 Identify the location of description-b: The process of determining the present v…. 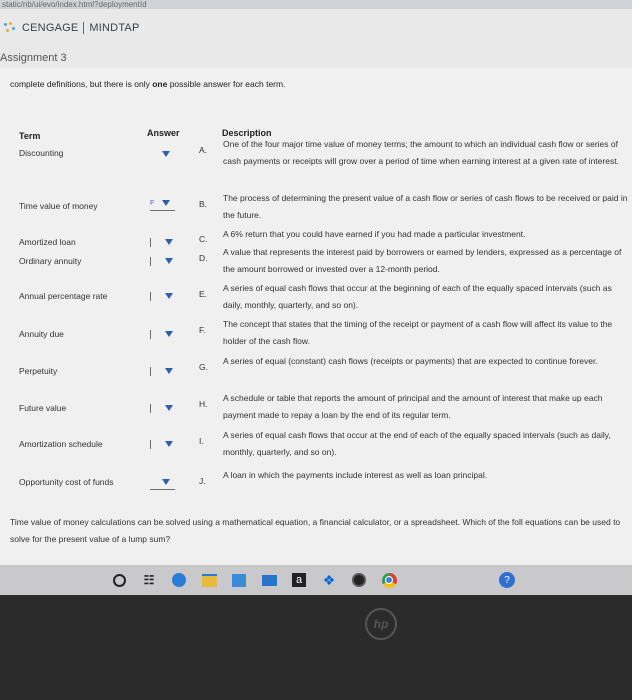
(425, 206).